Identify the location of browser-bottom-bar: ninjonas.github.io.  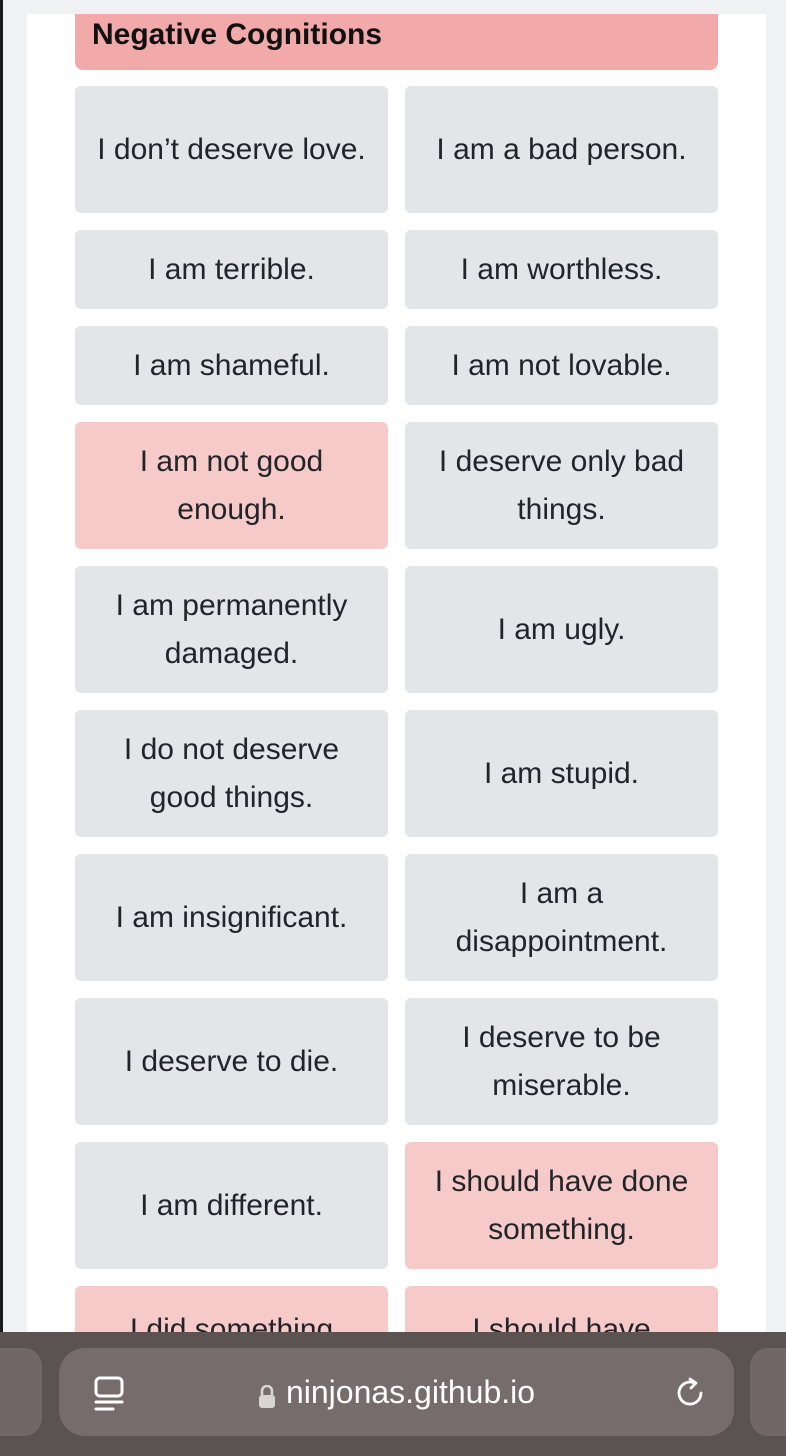
(393, 1394).